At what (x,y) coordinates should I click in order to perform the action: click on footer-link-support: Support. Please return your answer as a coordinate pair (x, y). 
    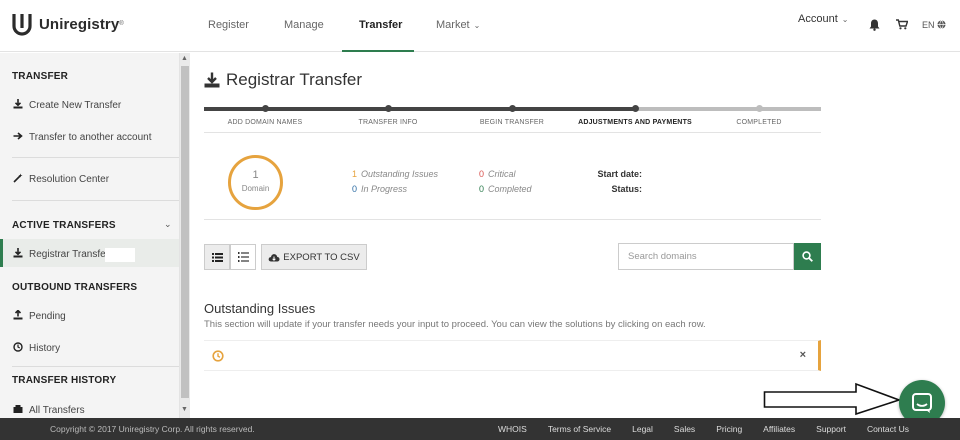
    Looking at the image, I should click on (831, 429).